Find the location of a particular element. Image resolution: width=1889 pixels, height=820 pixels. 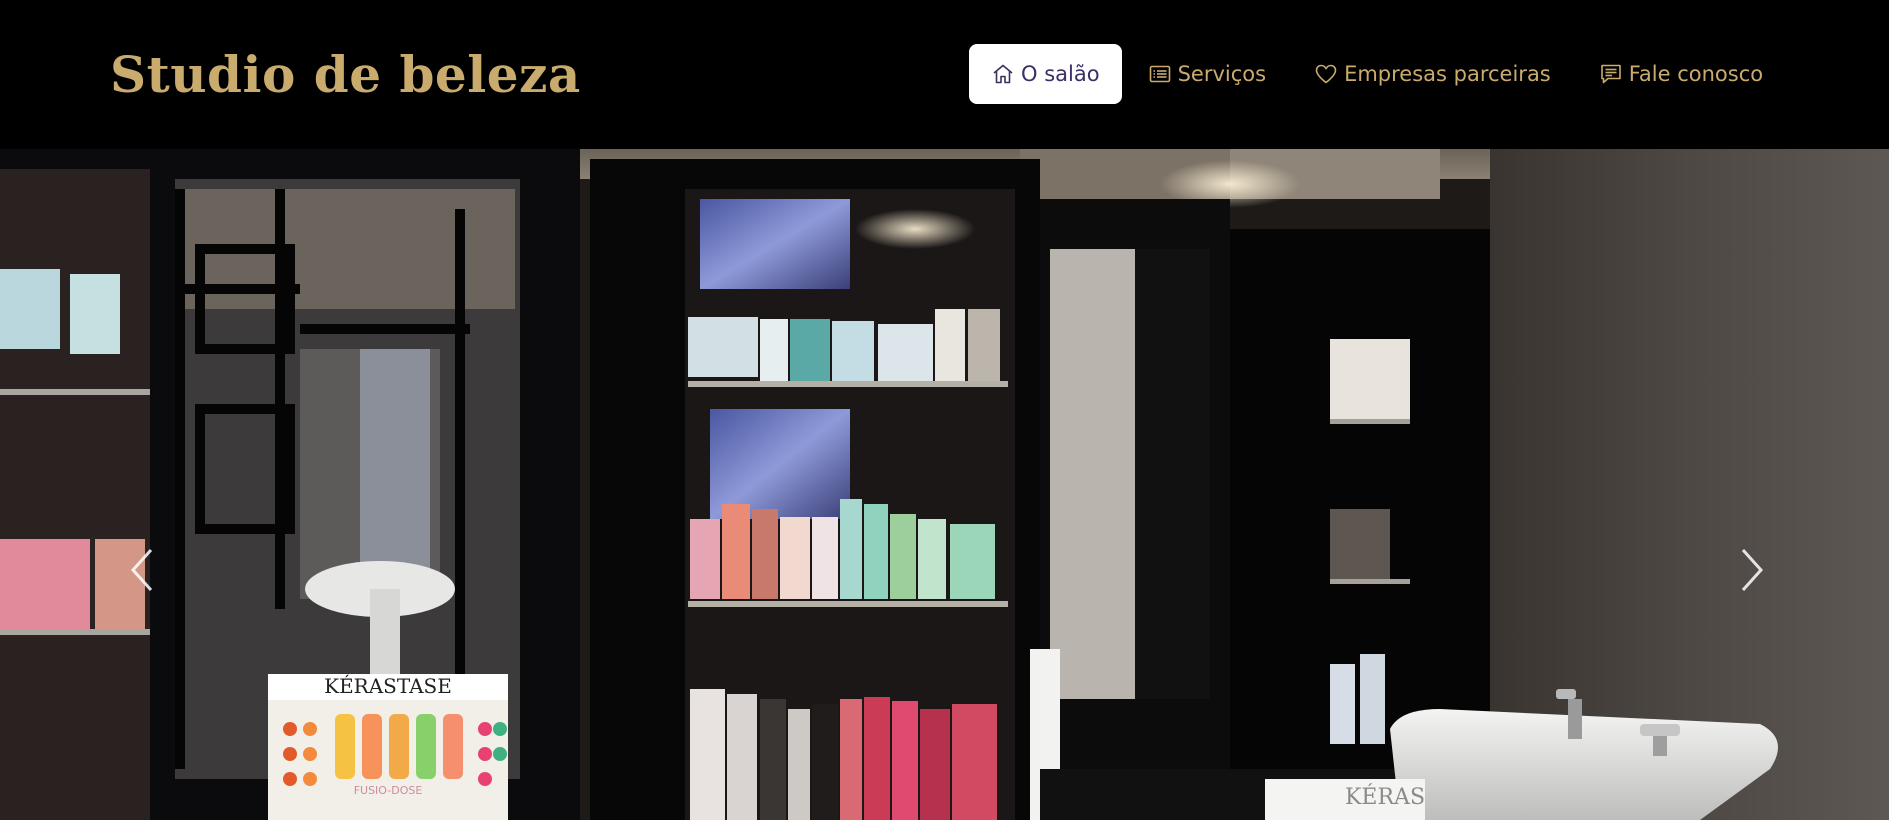

heart-icon is located at coordinates (1326, 74).